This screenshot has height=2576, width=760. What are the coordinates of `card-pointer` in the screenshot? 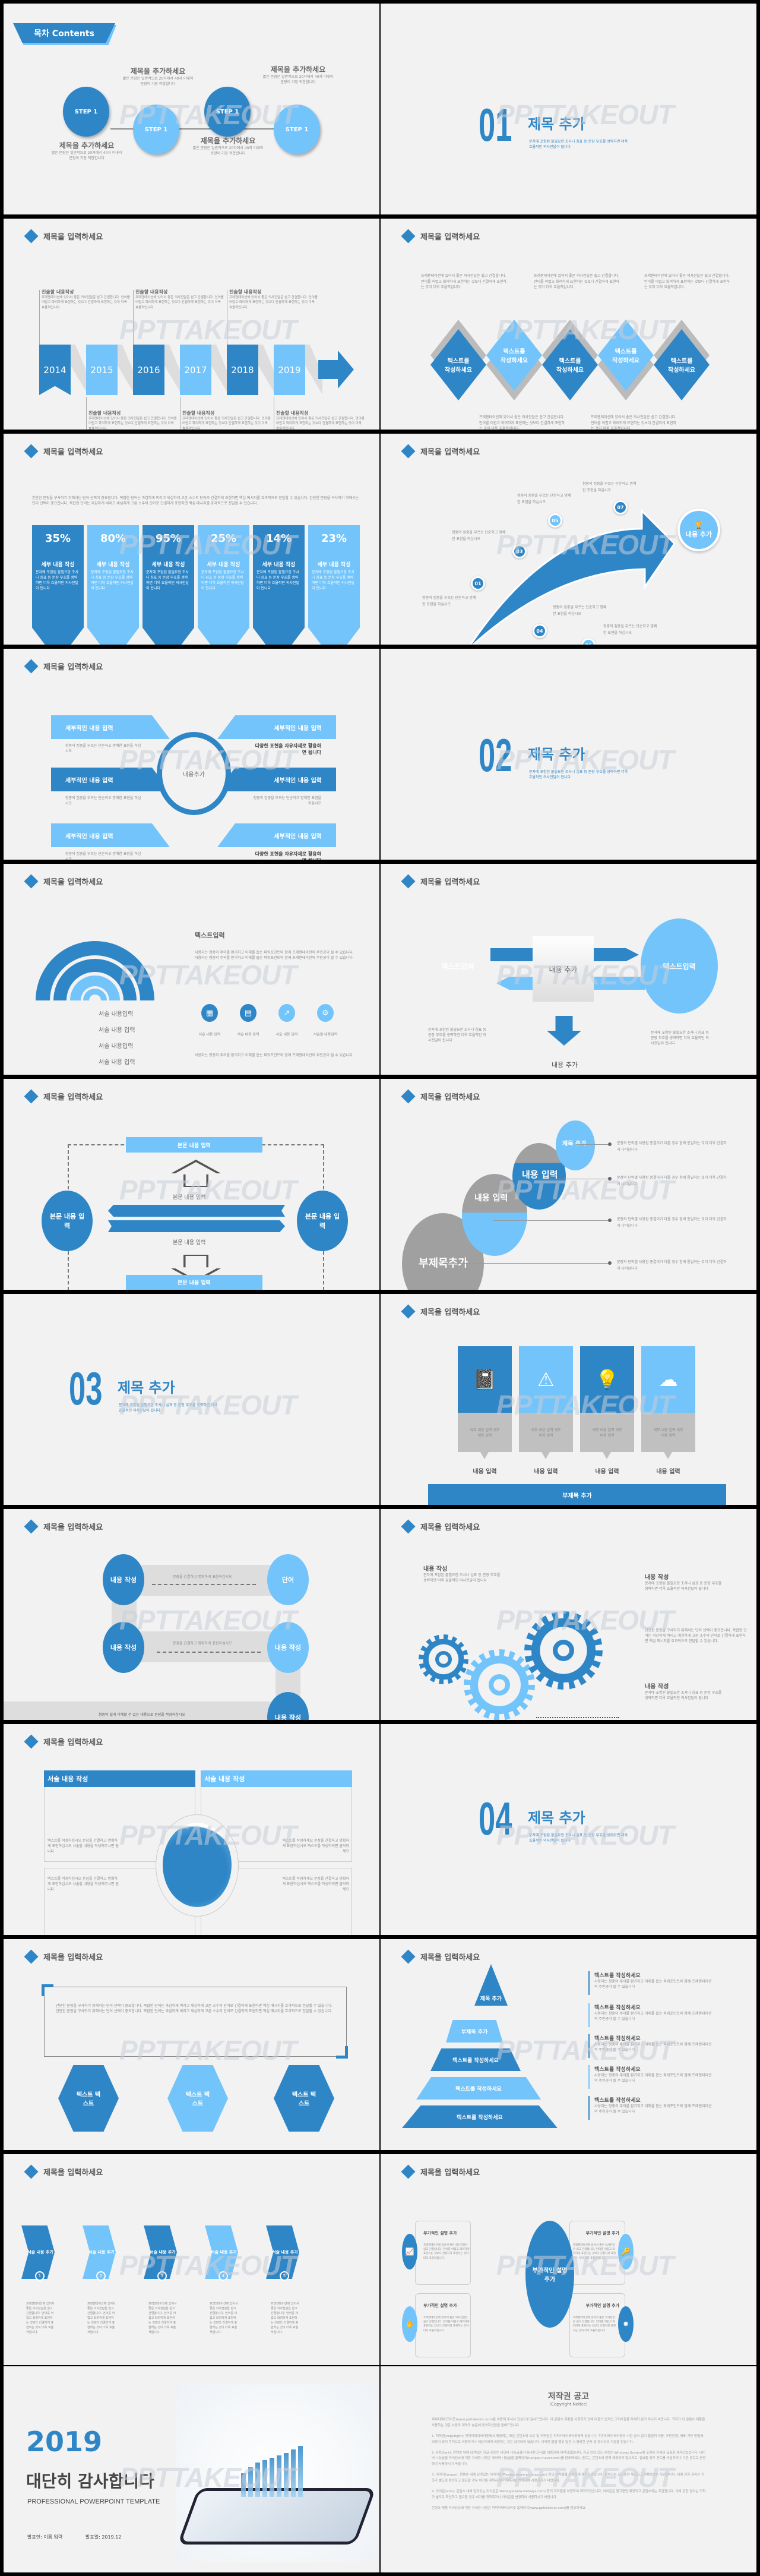 It's located at (668, 1455).